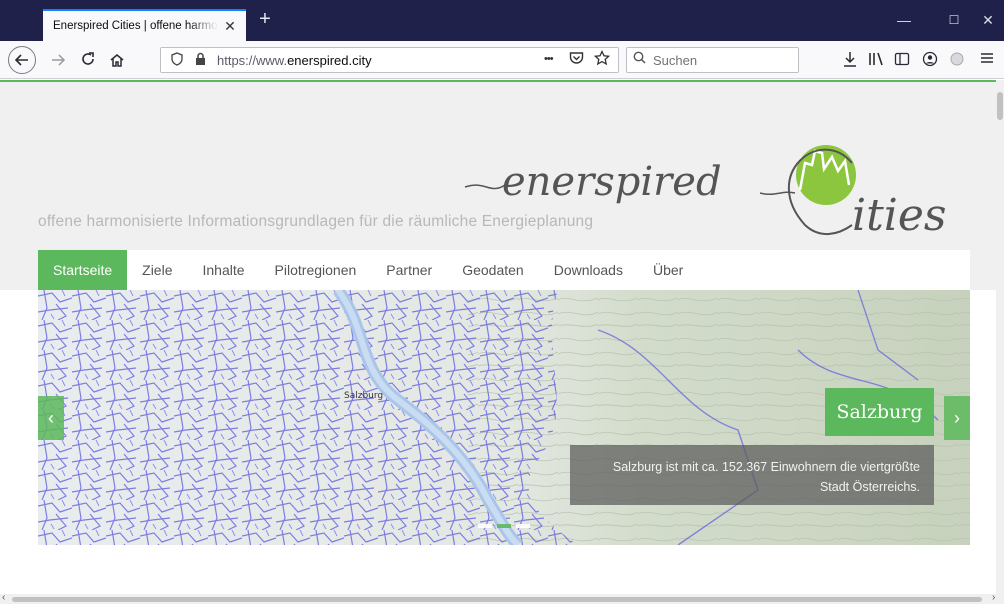 Image resolution: width=1004 pixels, height=604 pixels. I want to click on browser-toolbar: https://www.enerspired.city ••• Suchen, so click(502, 60).